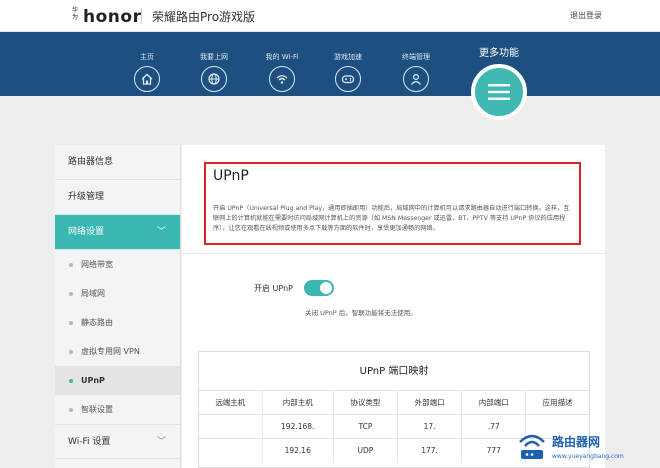  What do you see at coordinates (231, 402) in the screenshot?
I see `column-header: 远端主机` at bounding box center [231, 402].